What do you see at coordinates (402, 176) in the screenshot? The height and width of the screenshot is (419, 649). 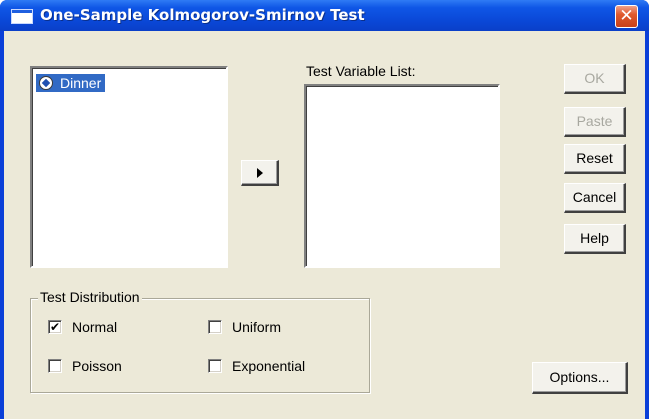 I see `test-variable-list` at bounding box center [402, 176].